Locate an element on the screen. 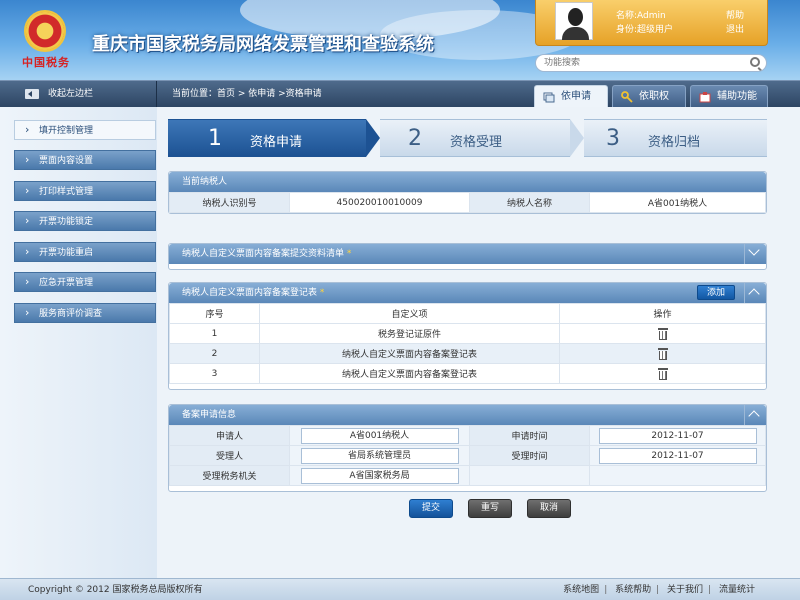  step-label: 资格受理 is located at coordinates (476, 142).